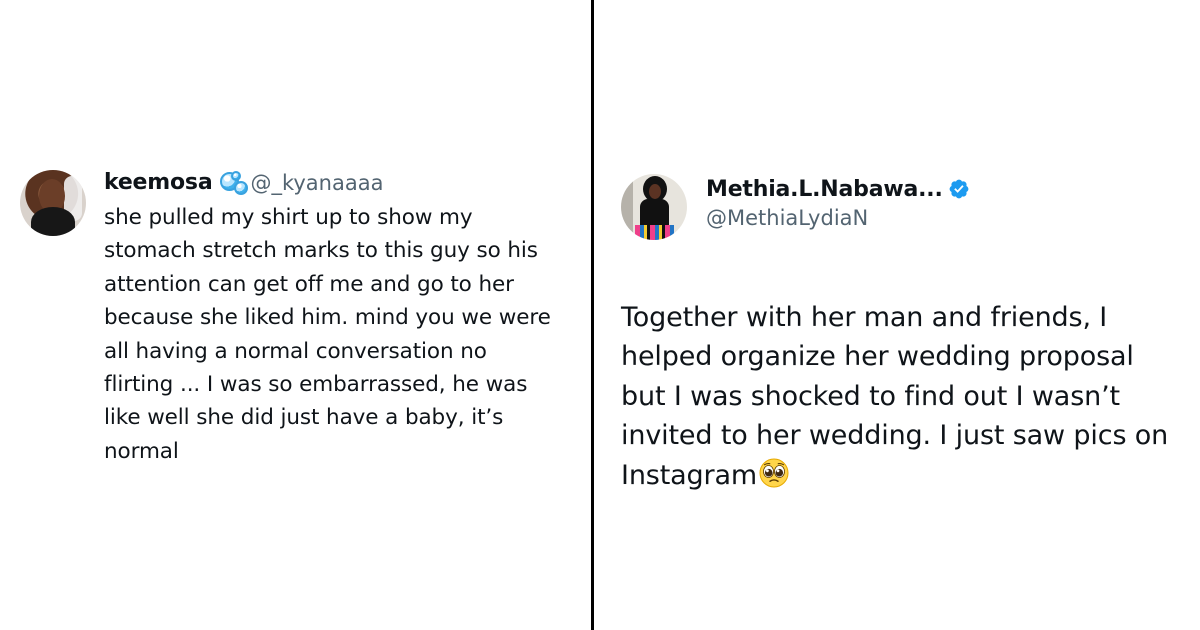 This screenshot has width=1200, height=630. What do you see at coordinates (53, 203) in the screenshot?
I see `avatar-keemosa` at bounding box center [53, 203].